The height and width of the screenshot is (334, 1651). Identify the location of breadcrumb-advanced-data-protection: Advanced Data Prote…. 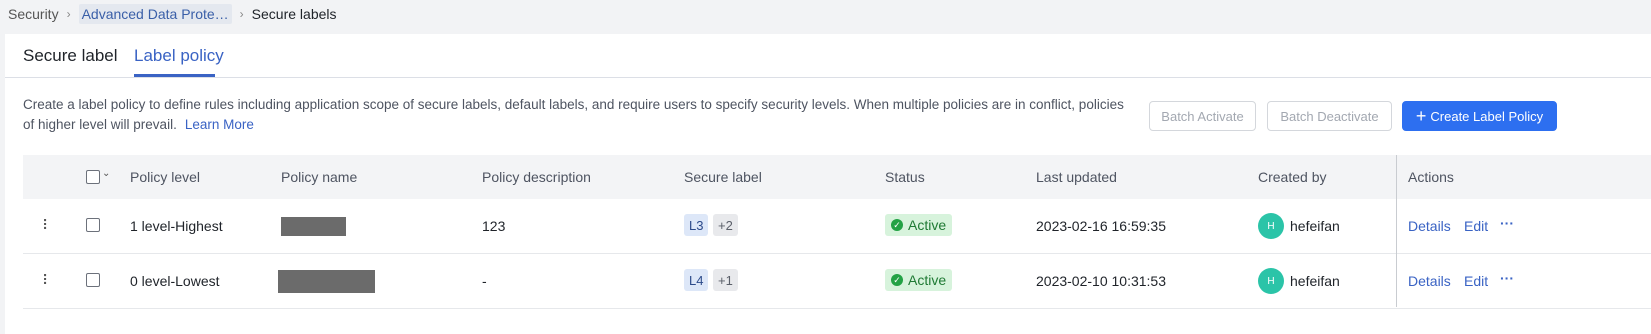
(155, 14).